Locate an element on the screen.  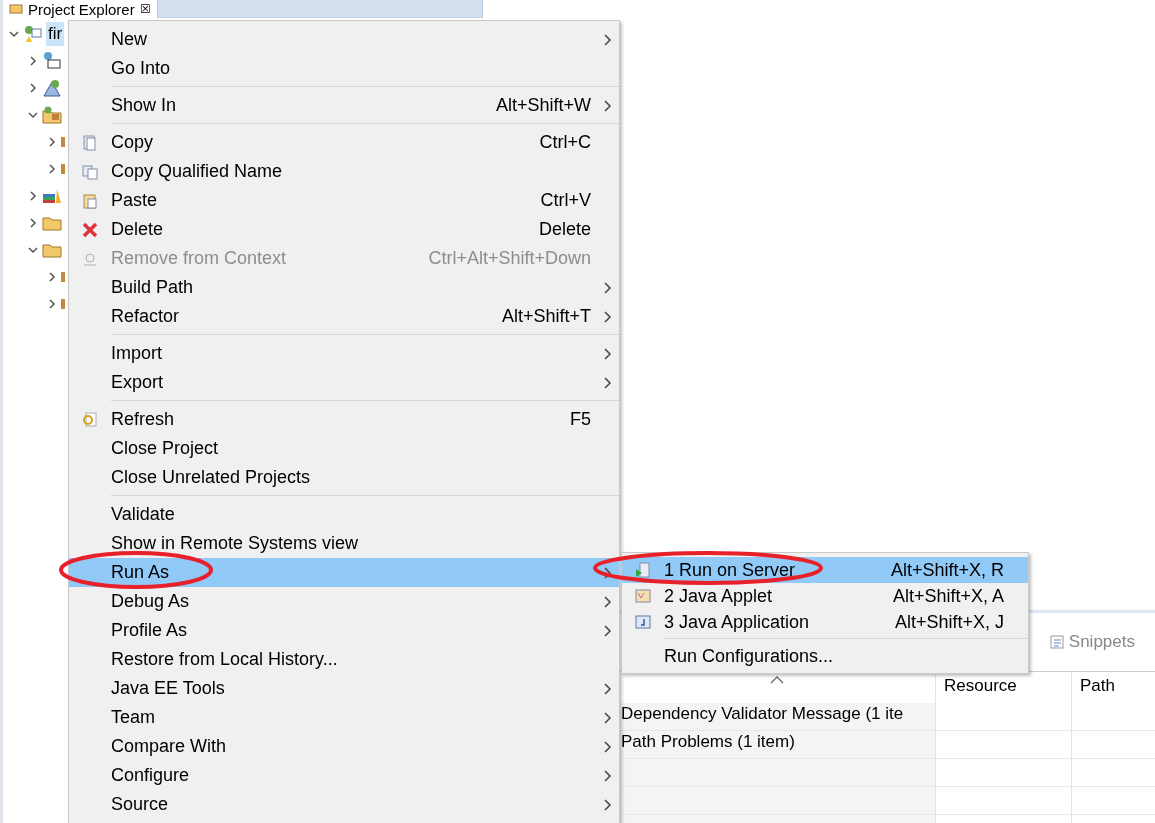
application-icon is located at coordinates (643, 622).